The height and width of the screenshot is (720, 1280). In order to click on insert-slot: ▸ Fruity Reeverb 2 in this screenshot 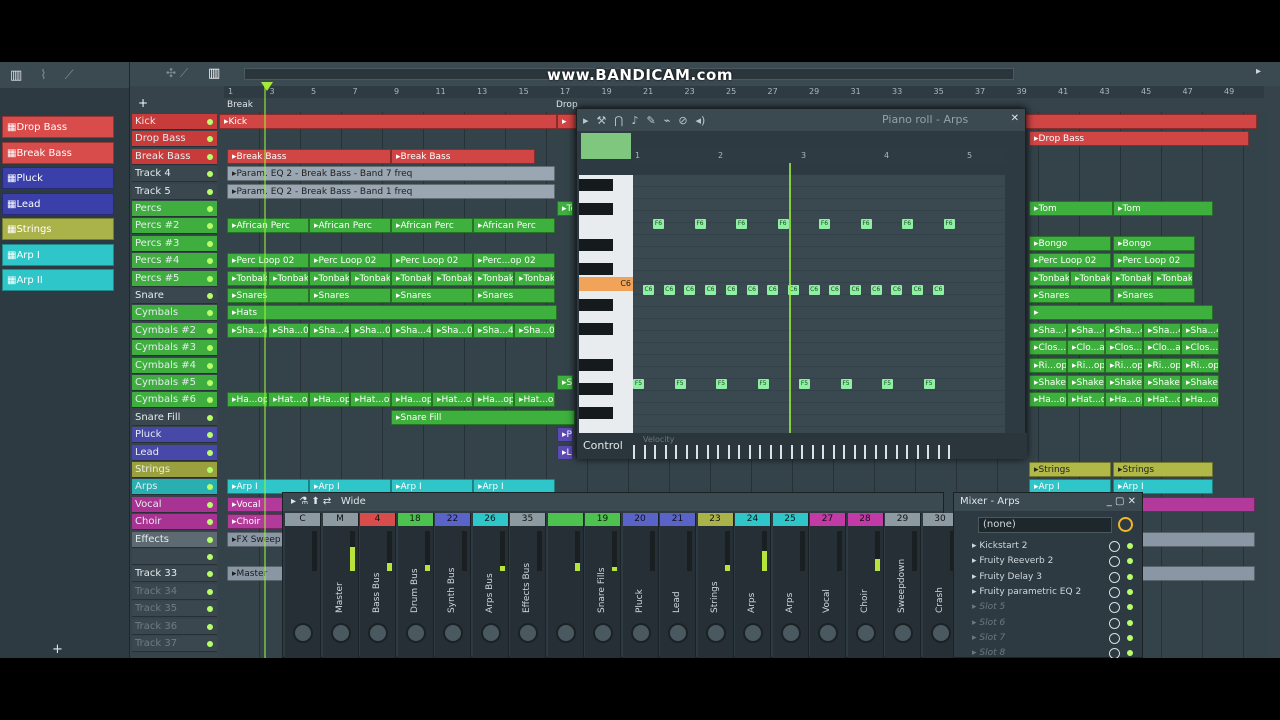, I will do `click(1048, 561)`.